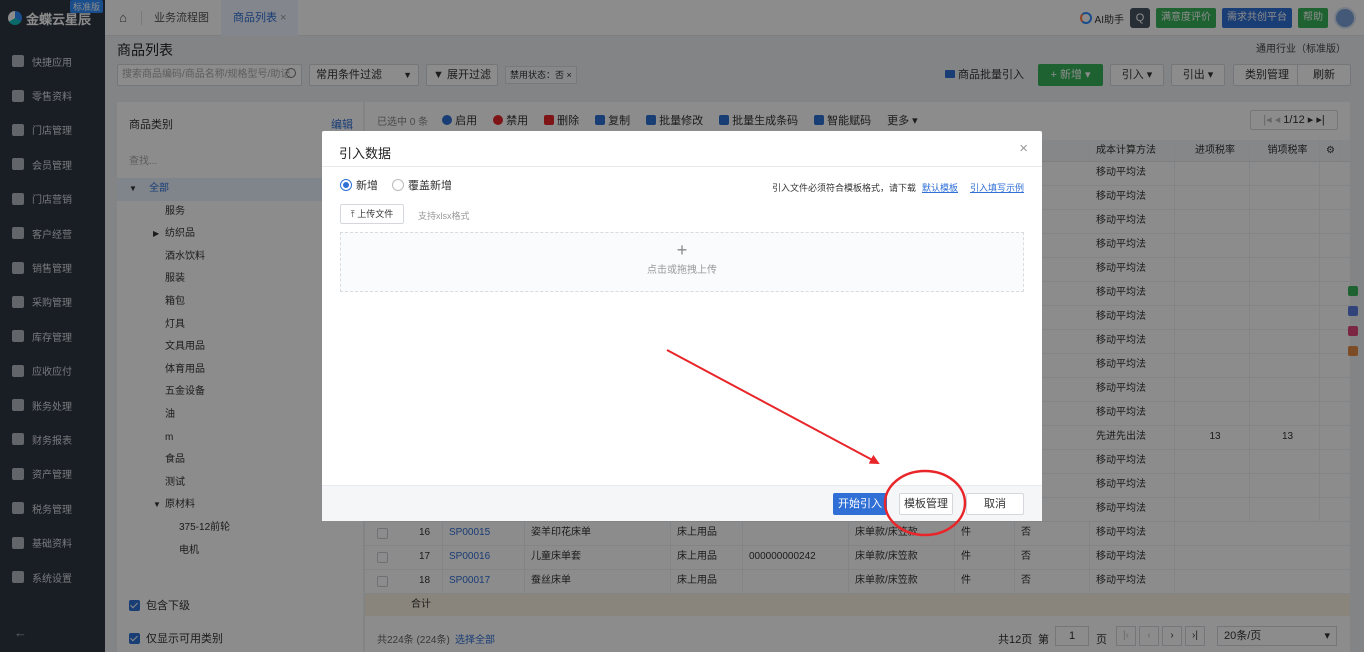 Image resolution: width=1364 pixels, height=652 pixels. What do you see at coordinates (682, 250) in the screenshot?
I see `plus-icon: +` at bounding box center [682, 250].